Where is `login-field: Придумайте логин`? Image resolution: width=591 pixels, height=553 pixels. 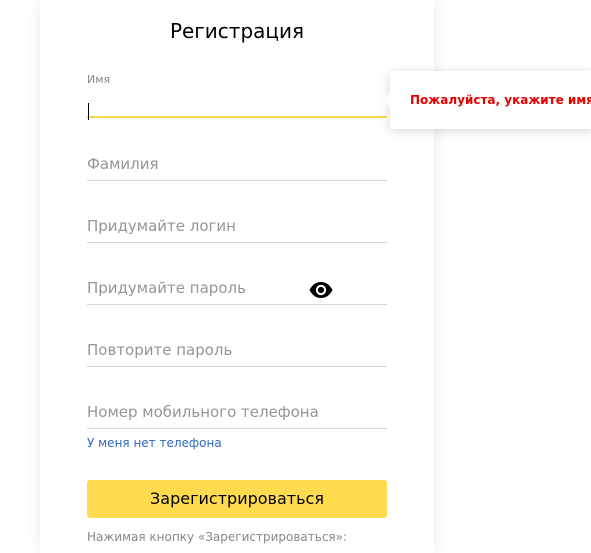 login-field: Придумайте логин is located at coordinates (237, 225).